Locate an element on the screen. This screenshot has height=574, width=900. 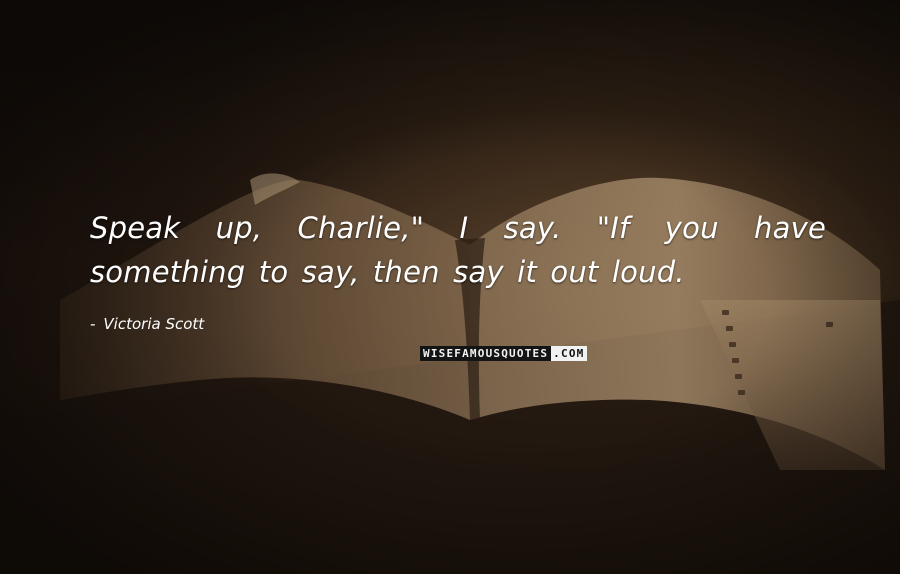
watermark-tld-text: .COM is located at coordinates (569, 353).